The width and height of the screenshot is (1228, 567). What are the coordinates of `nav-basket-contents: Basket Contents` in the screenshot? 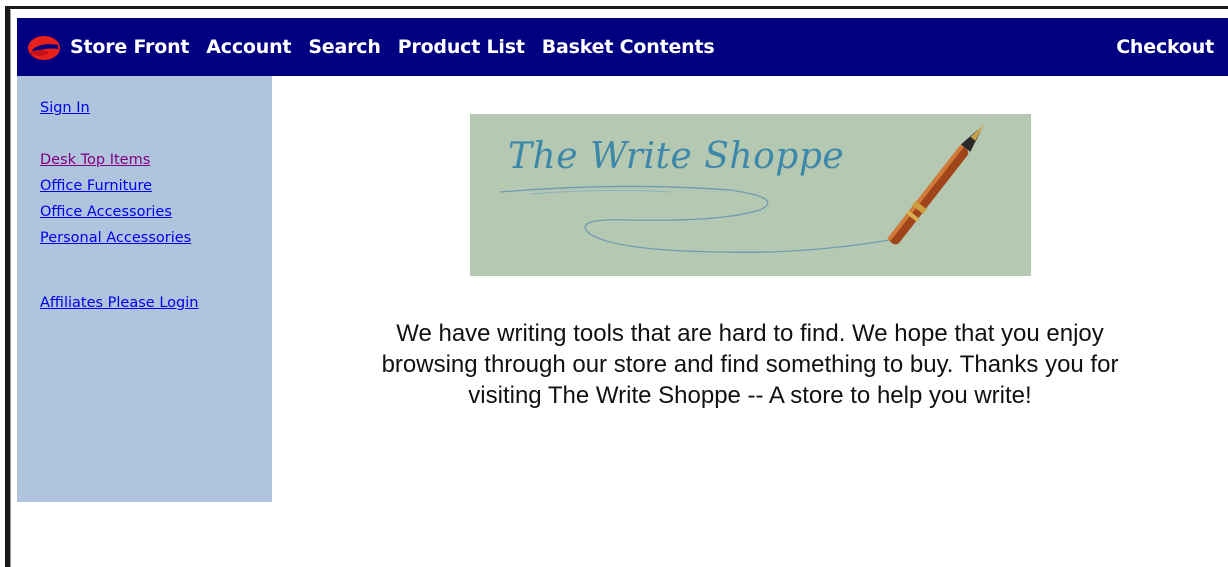 It's located at (628, 47).